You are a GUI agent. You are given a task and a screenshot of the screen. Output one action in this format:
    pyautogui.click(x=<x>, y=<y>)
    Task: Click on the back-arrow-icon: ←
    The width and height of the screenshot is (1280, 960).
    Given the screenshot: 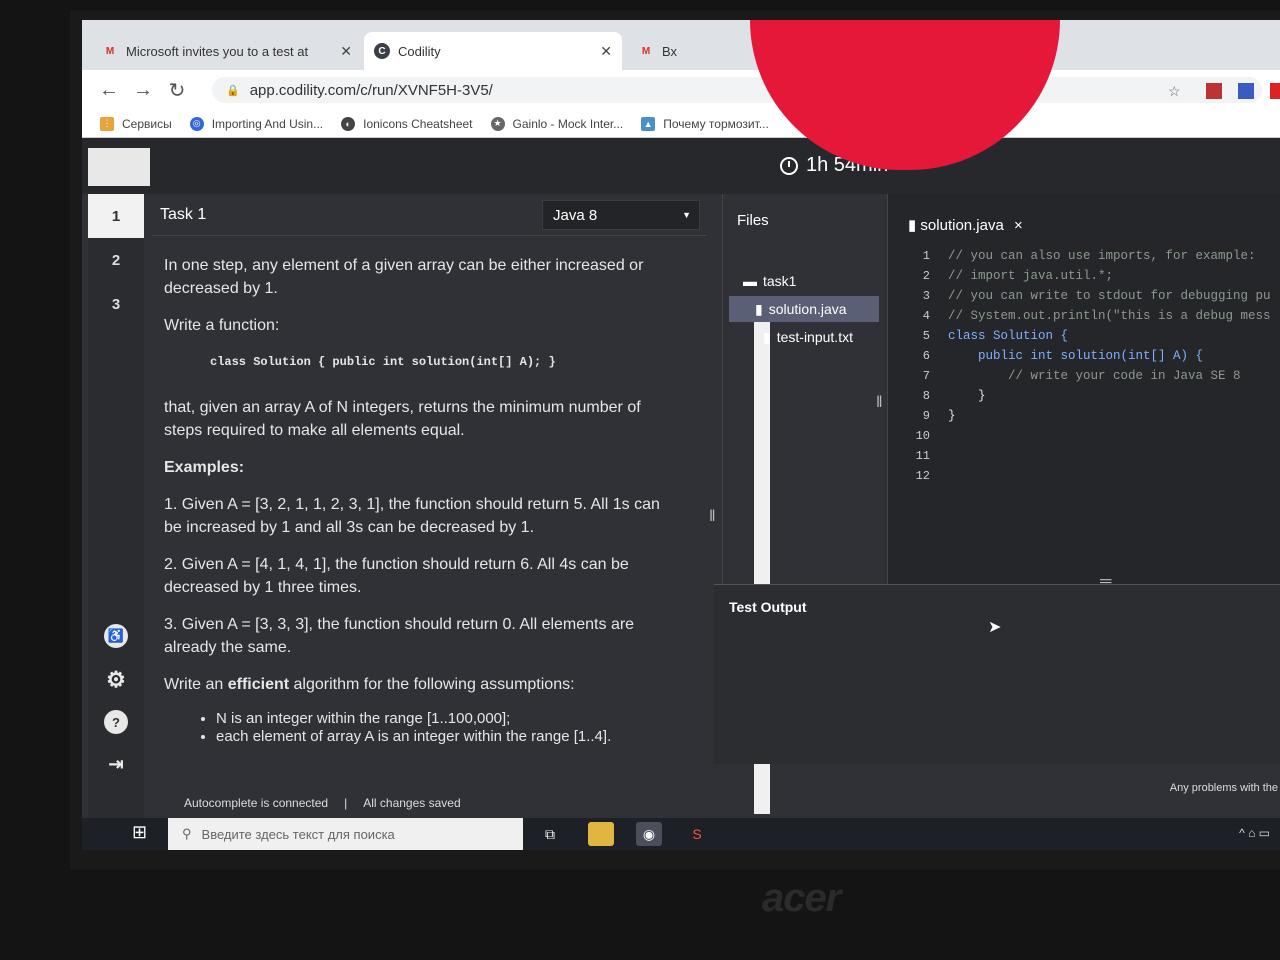 What is the action you would take?
    pyautogui.click(x=109, y=90)
    